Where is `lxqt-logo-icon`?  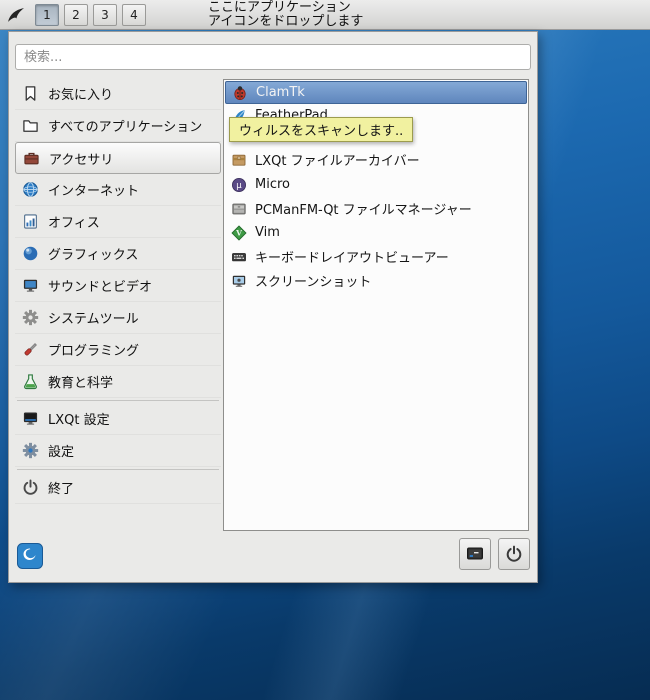
lxqt-logo-icon is located at coordinates (30, 556).